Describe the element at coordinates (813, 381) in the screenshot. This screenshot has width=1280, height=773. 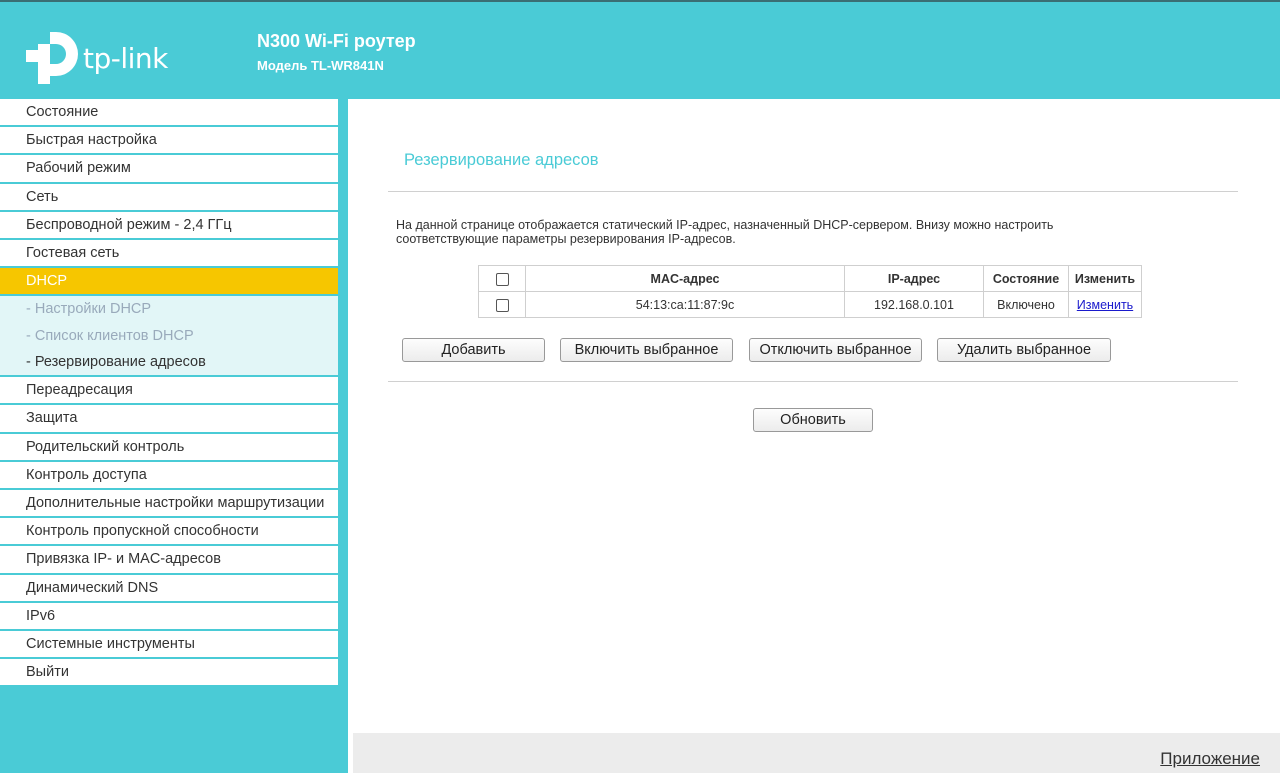
I see `divider-bottom` at that location.